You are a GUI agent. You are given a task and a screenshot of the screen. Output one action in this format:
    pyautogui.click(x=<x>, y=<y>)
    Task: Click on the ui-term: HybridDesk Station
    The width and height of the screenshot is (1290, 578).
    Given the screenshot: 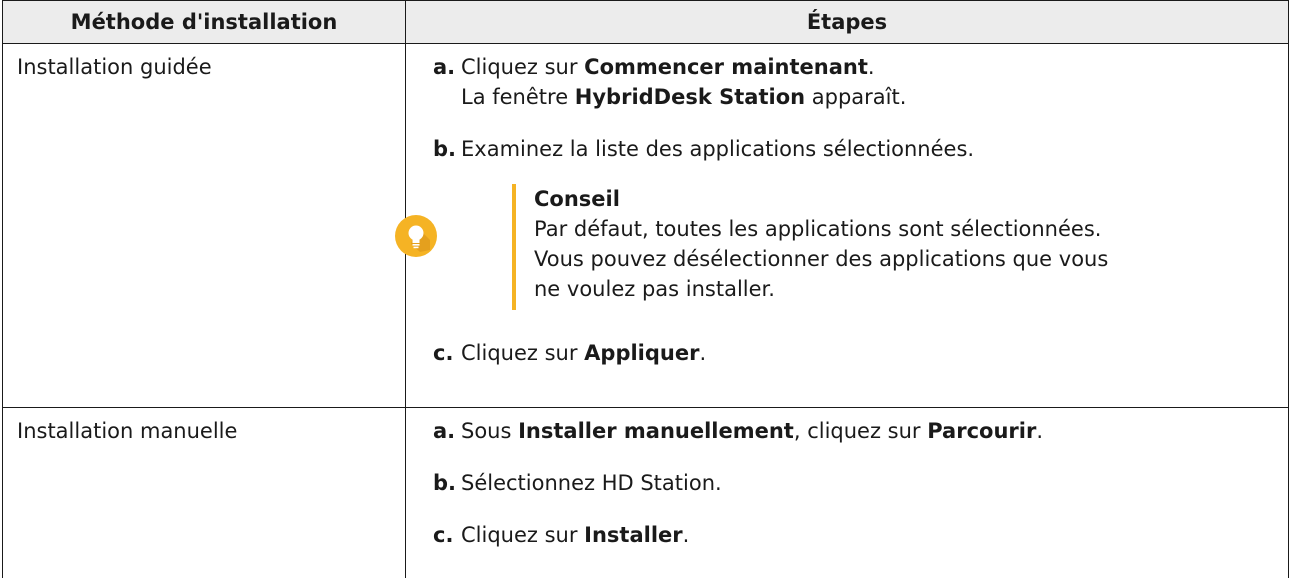 What is the action you would take?
    pyautogui.click(x=690, y=97)
    